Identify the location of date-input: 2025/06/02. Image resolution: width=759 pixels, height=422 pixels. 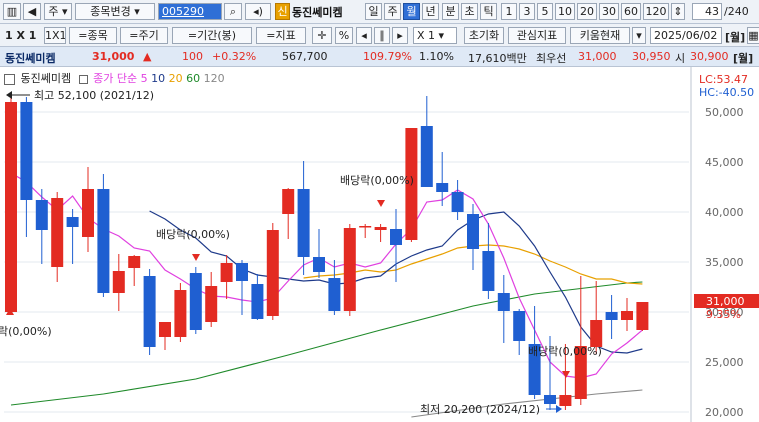
(686, 35).